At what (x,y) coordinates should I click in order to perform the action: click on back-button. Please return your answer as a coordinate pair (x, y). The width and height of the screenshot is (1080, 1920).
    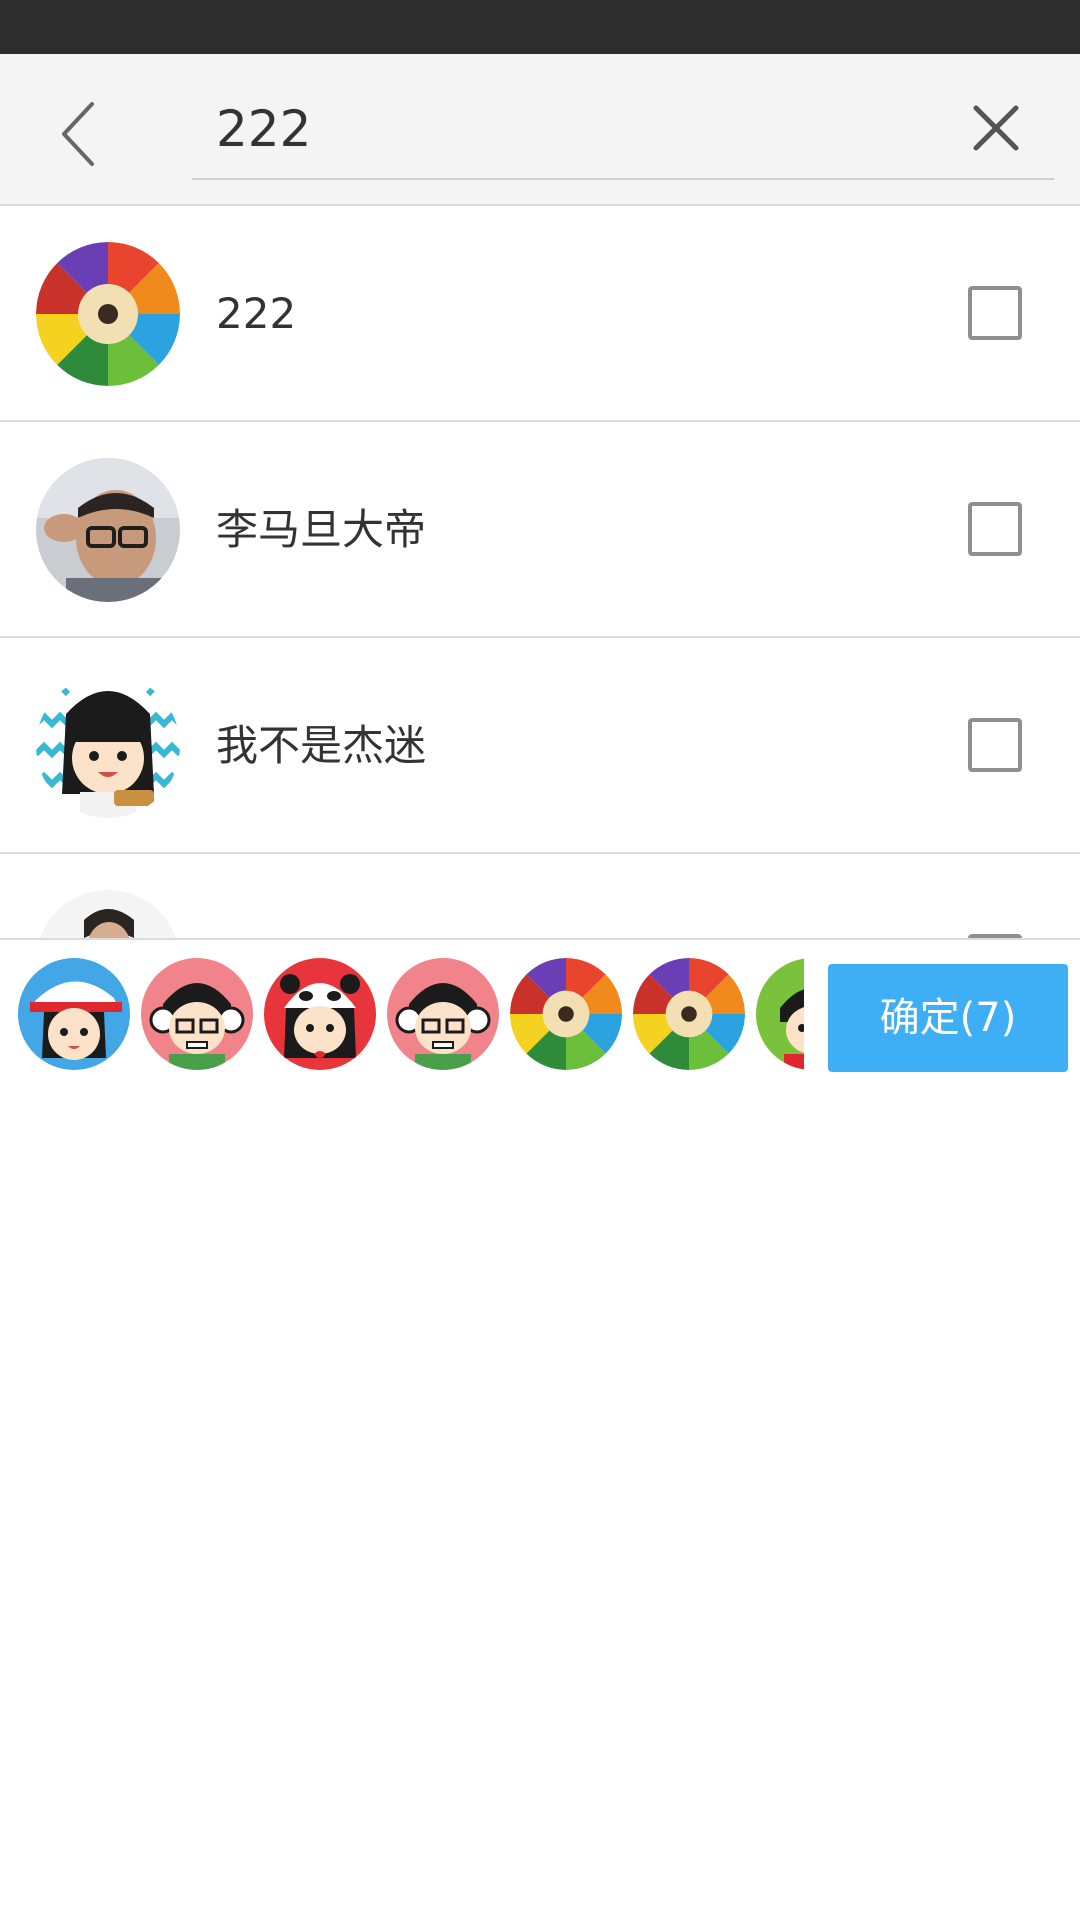
    Looking at the image, I should click on (80, 134).